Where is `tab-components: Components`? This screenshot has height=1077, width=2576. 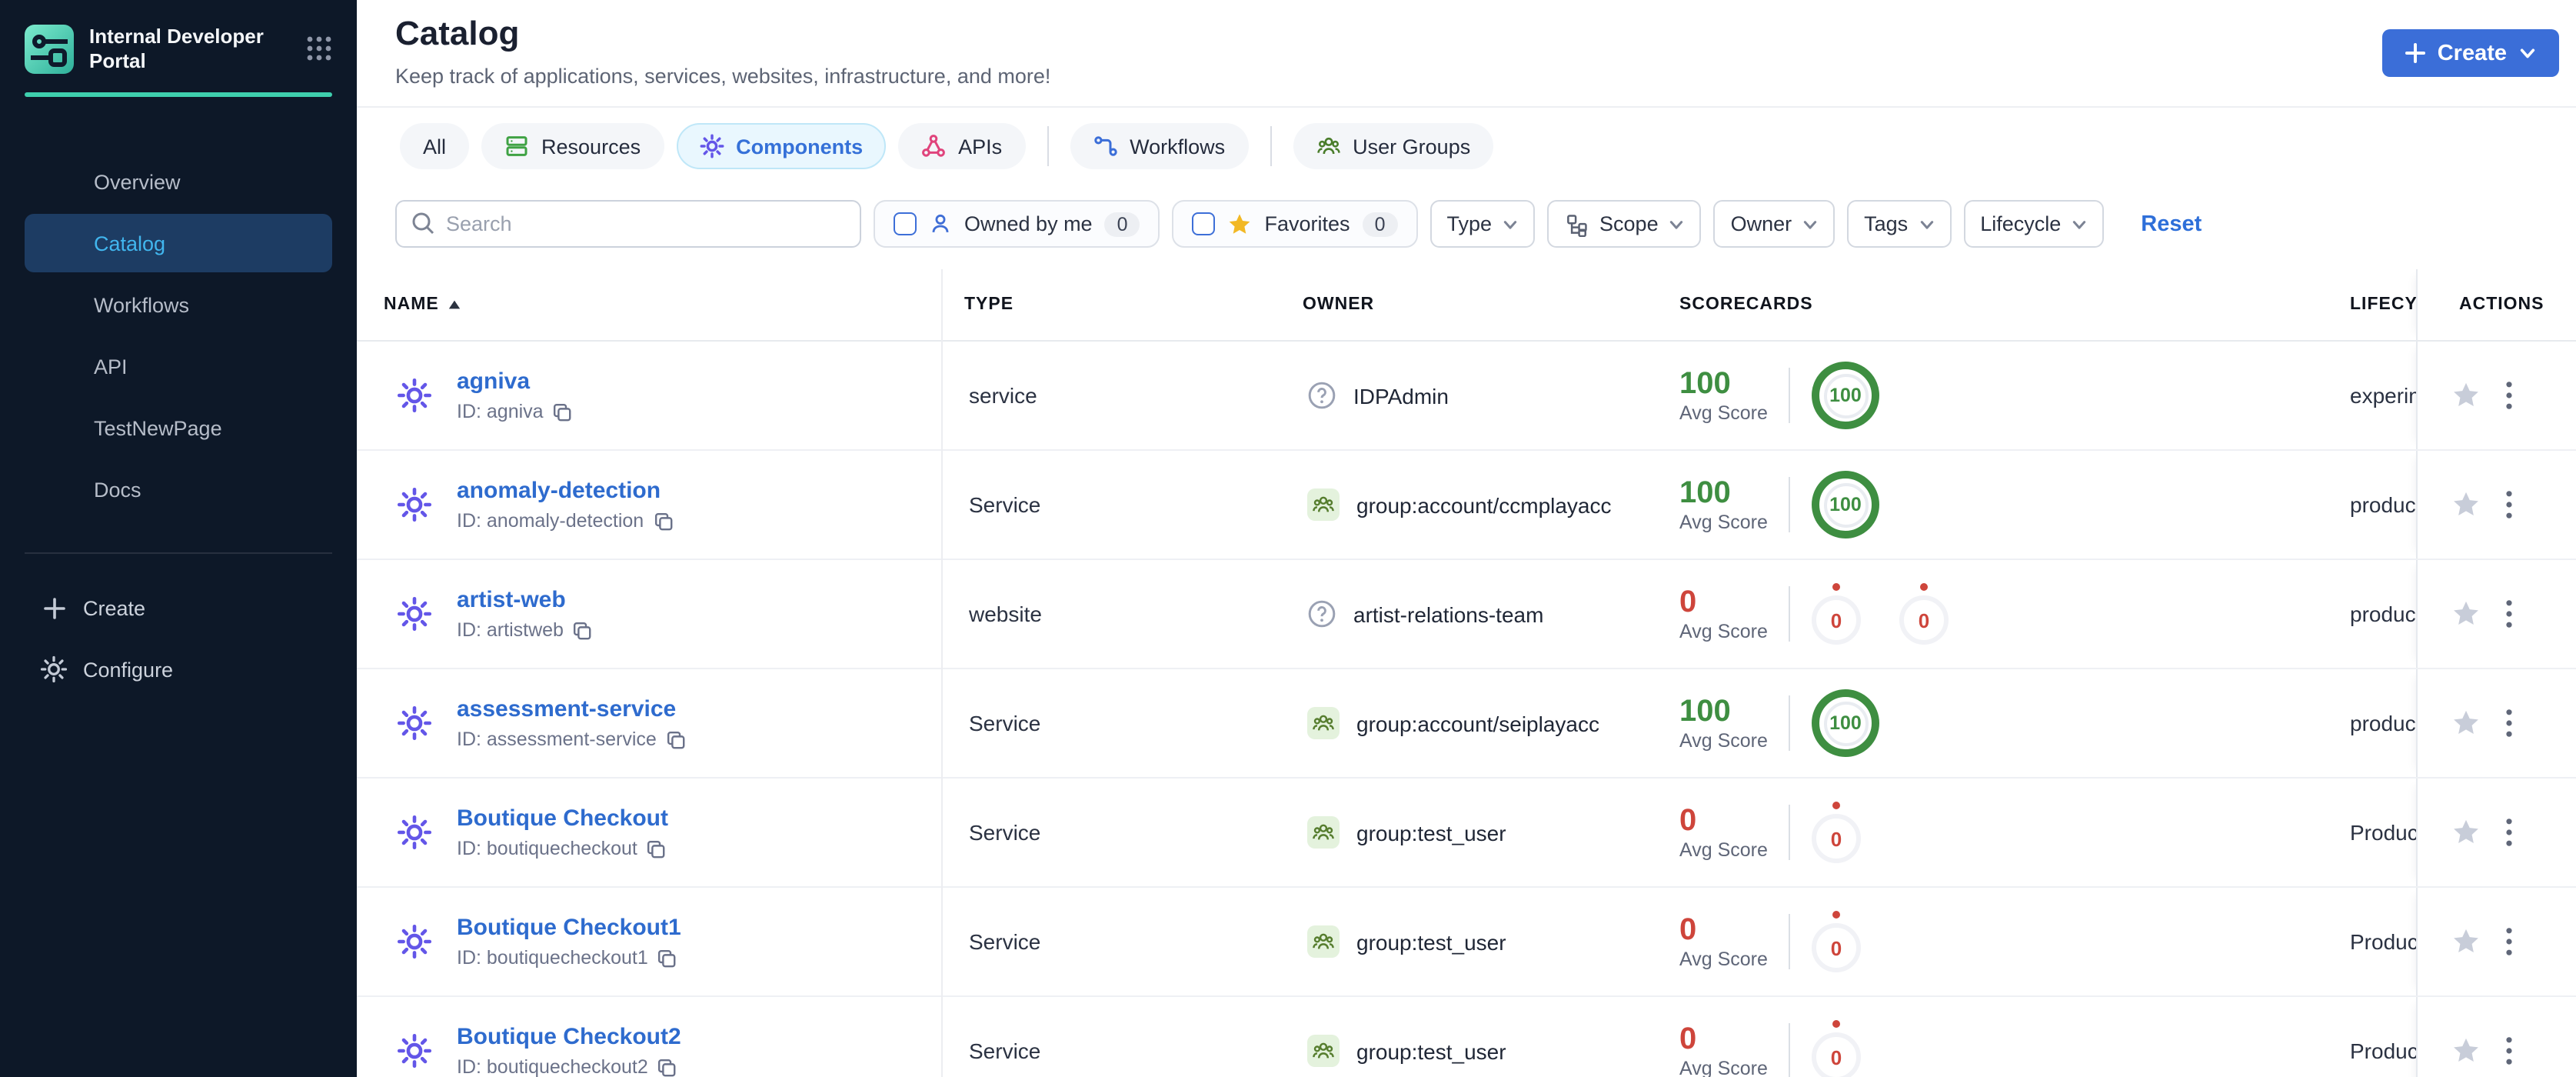 tab-components: Components is located at coordinates (781, 146).